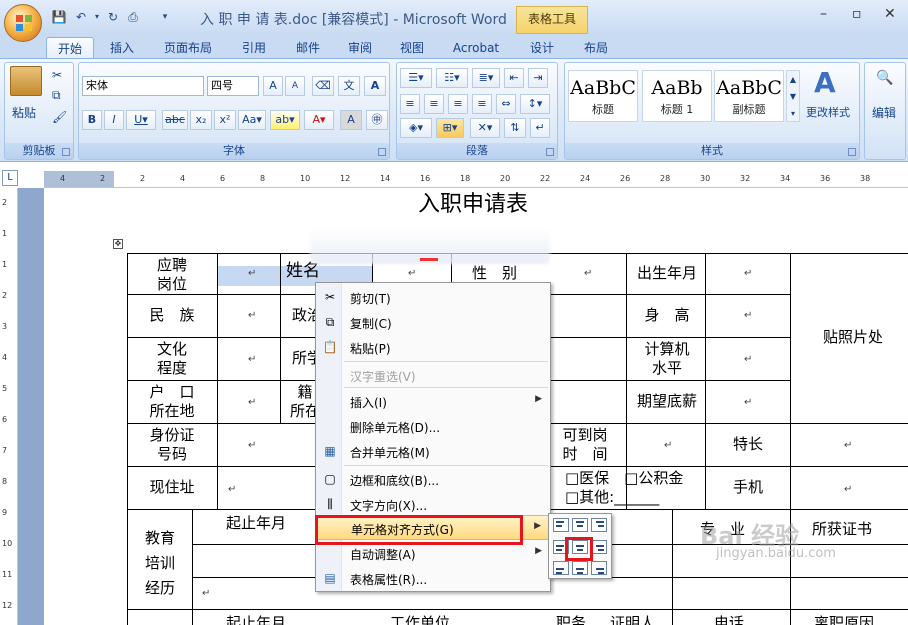 The width and height of the screenshot is (908, 625). What do you see at coordinates (172, 315) in the screenshot?
I see `cell-nation: 民 族` at bounding box center [172, 315].